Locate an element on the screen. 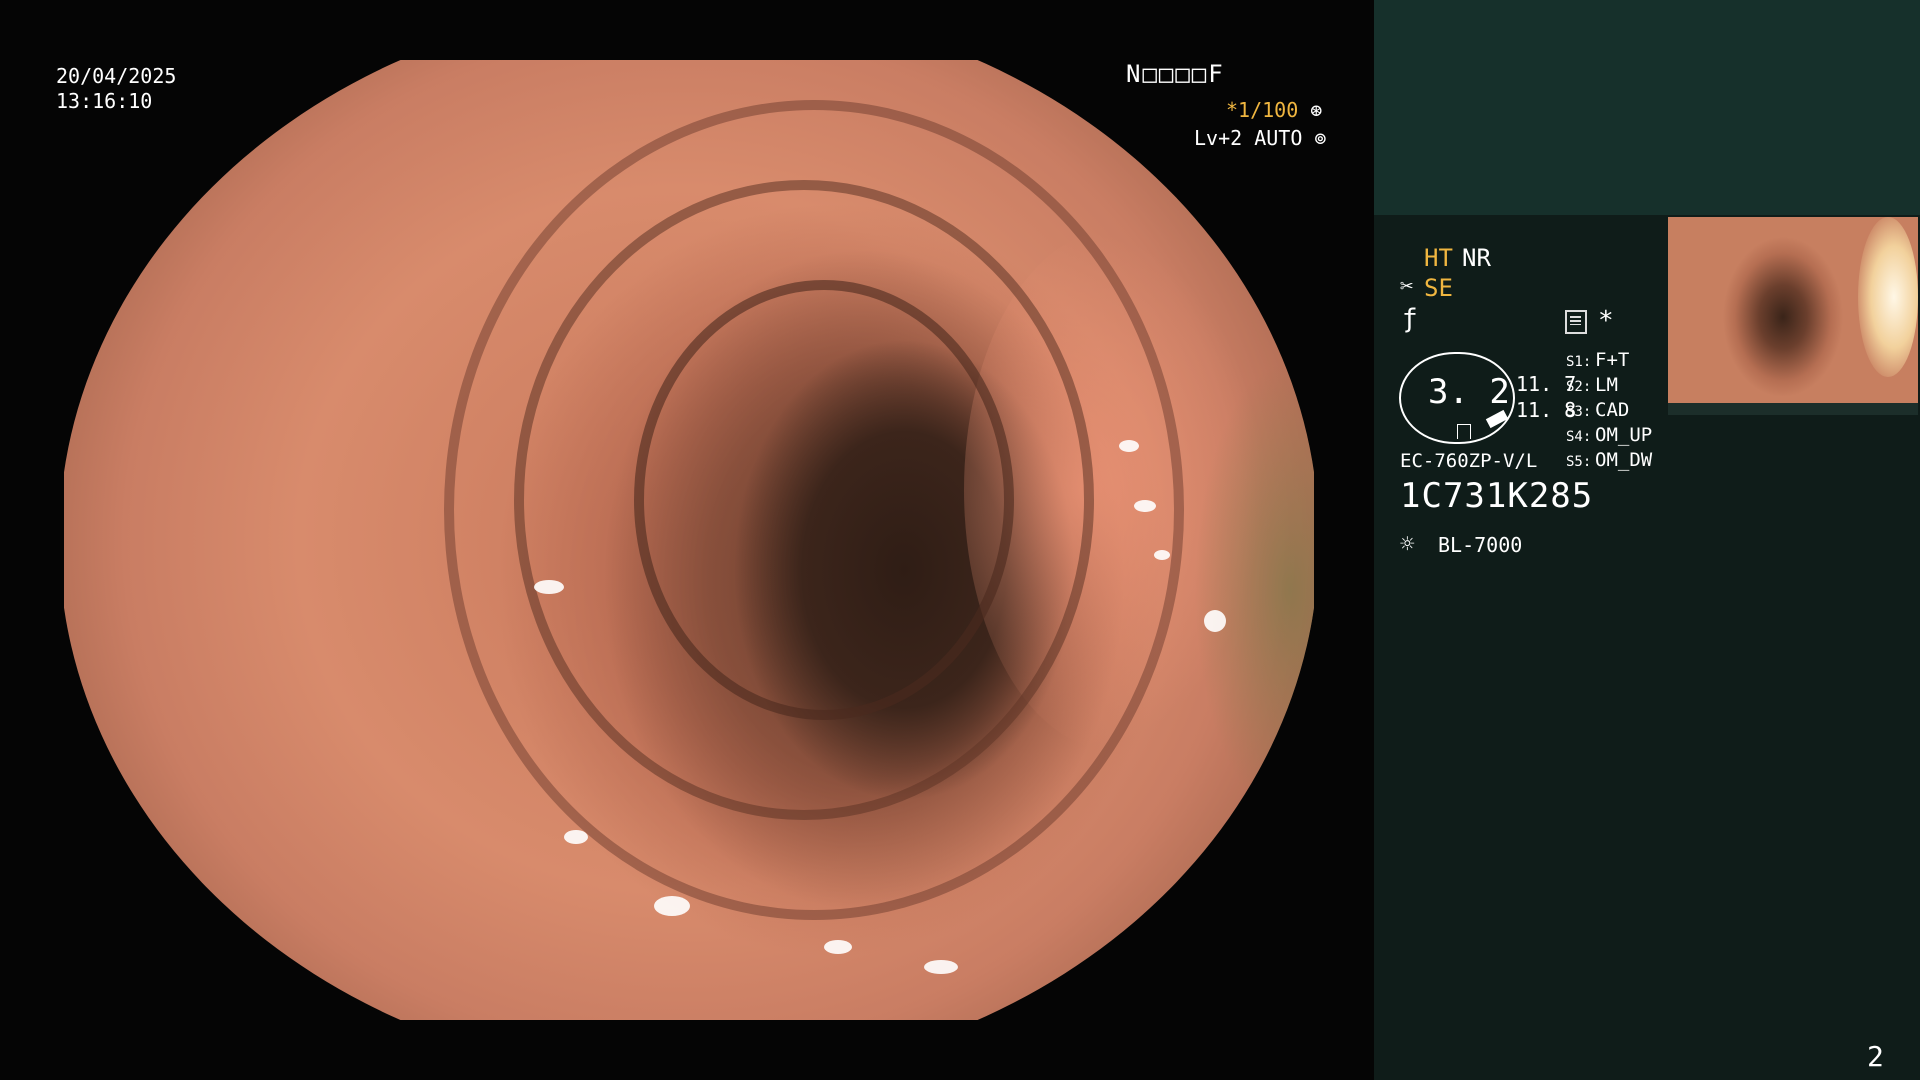 This screenshot has height=1080, width=1920. patient-code: N□□□□F is located at coordinates (1175, 74).